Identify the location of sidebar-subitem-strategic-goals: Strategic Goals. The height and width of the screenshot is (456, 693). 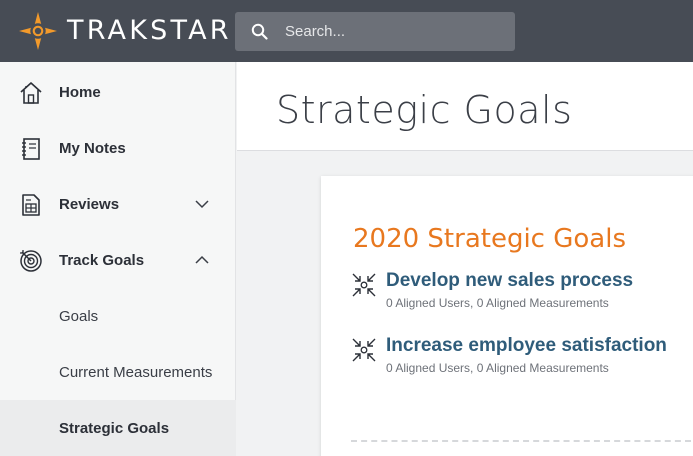
(118, 428).